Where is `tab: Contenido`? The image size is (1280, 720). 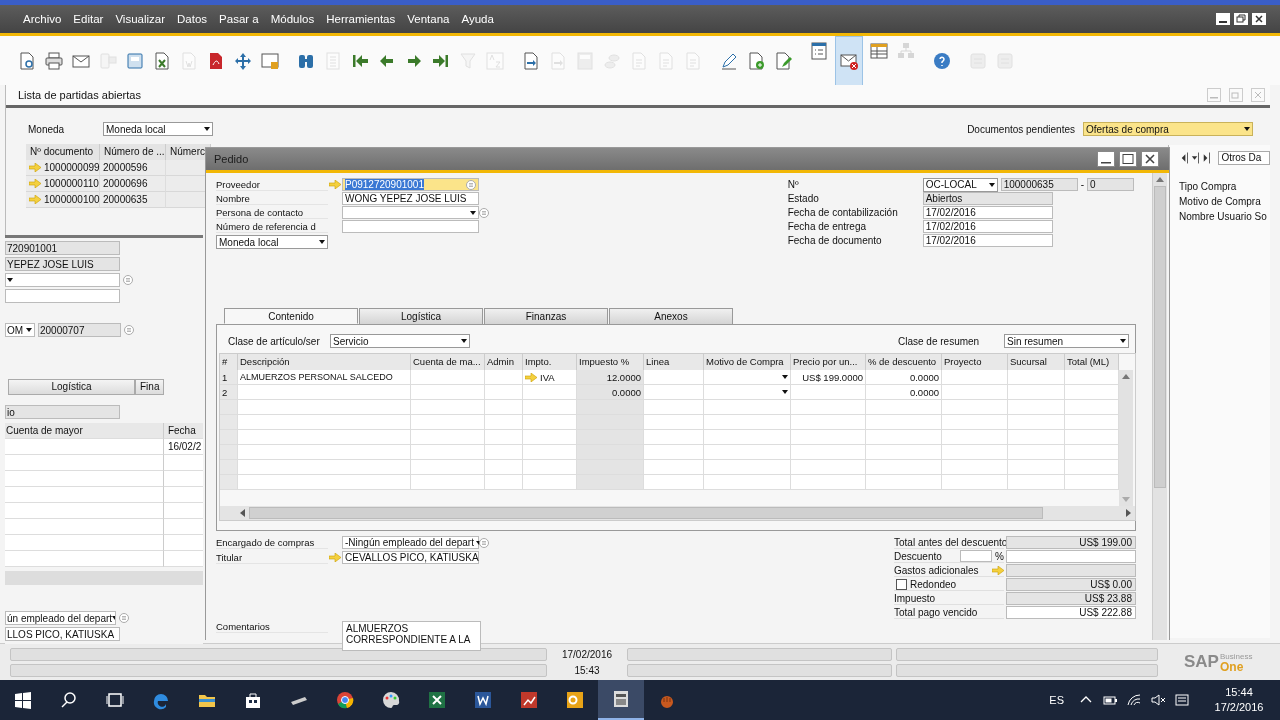 tab: Contenido is located at coordinates (291, 316).